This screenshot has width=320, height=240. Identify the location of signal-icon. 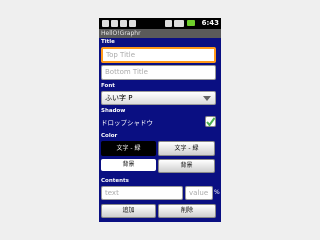
(132, 23).